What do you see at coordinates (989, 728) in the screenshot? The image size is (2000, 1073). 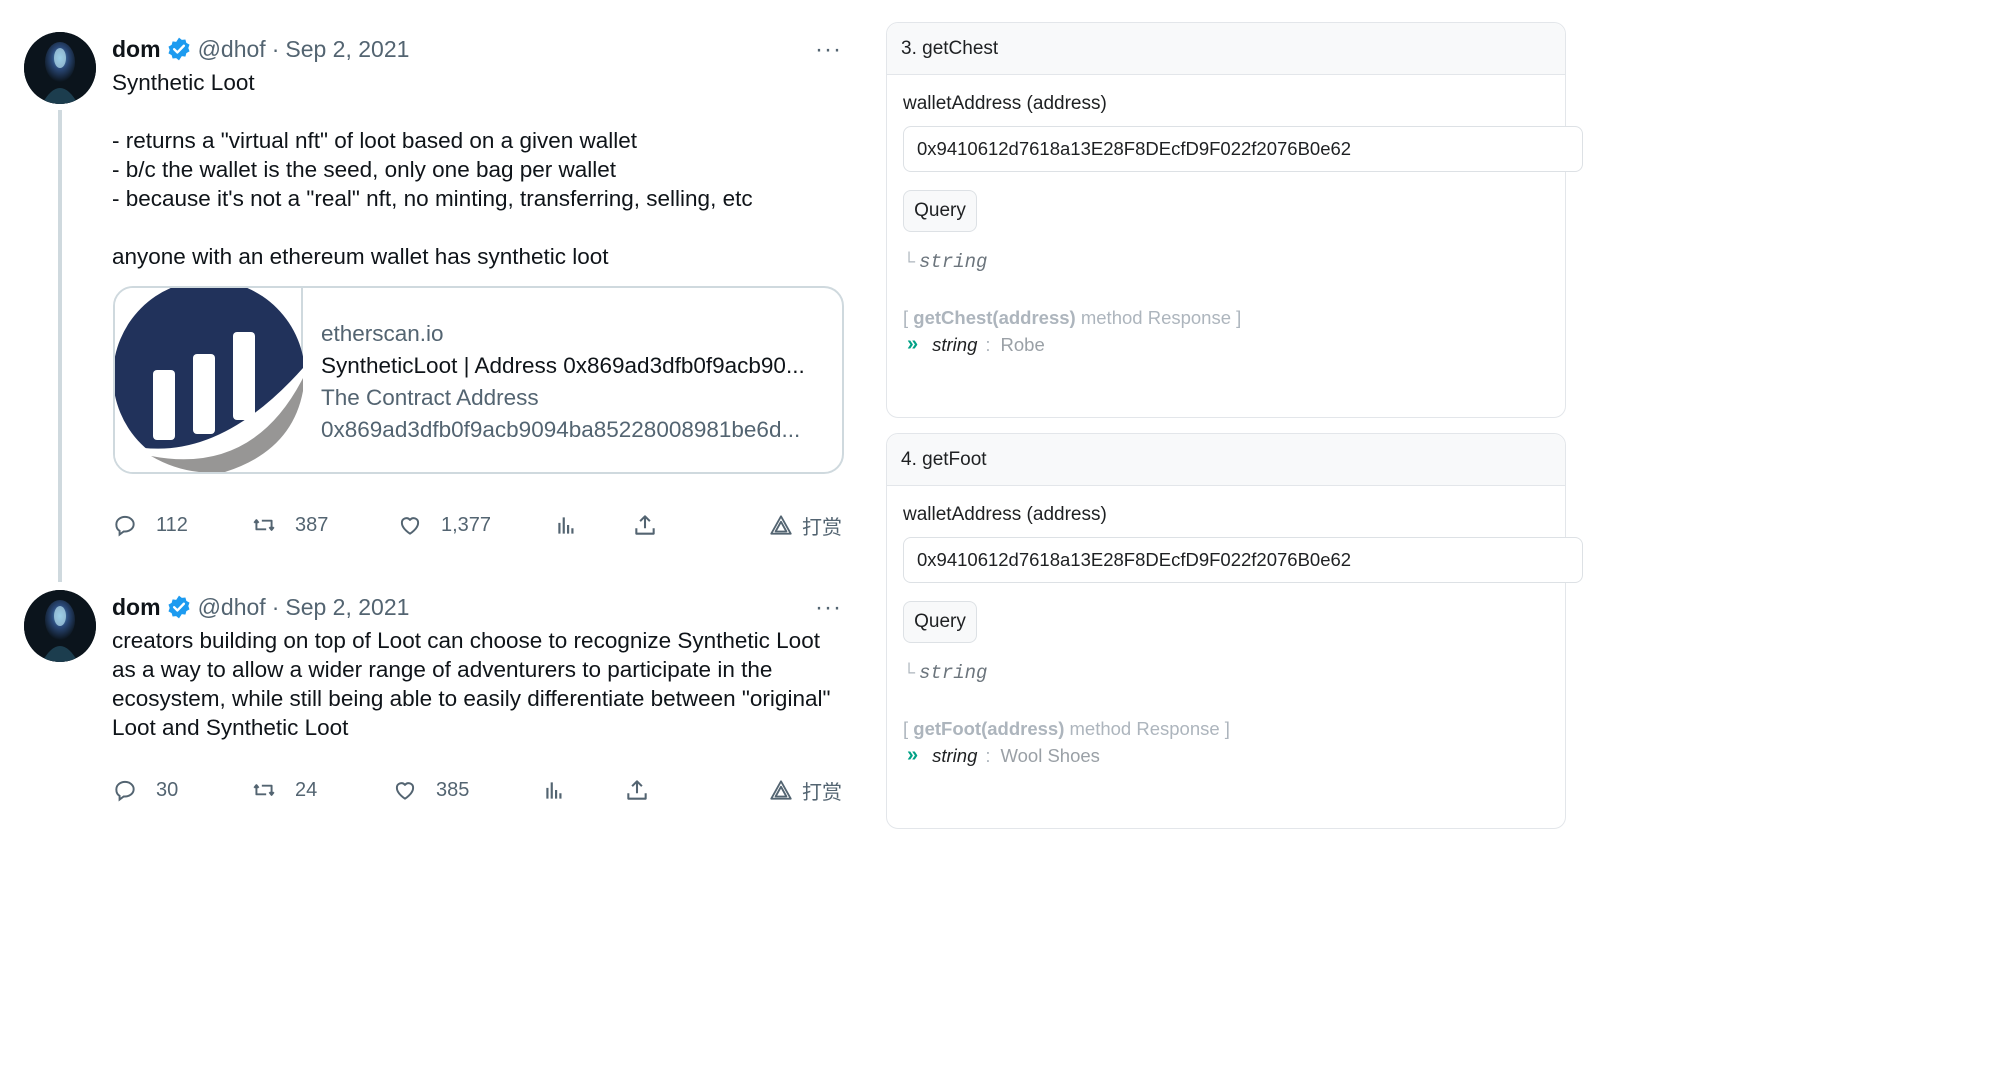 I see `response-method: getFoot(address)` at bounding box center [989, 728].